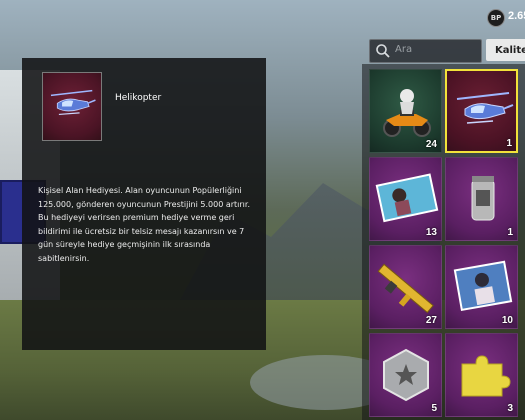  Describe the element at coordinates (434, 408) in the screenshot. I see `item-count: 5` at that location.